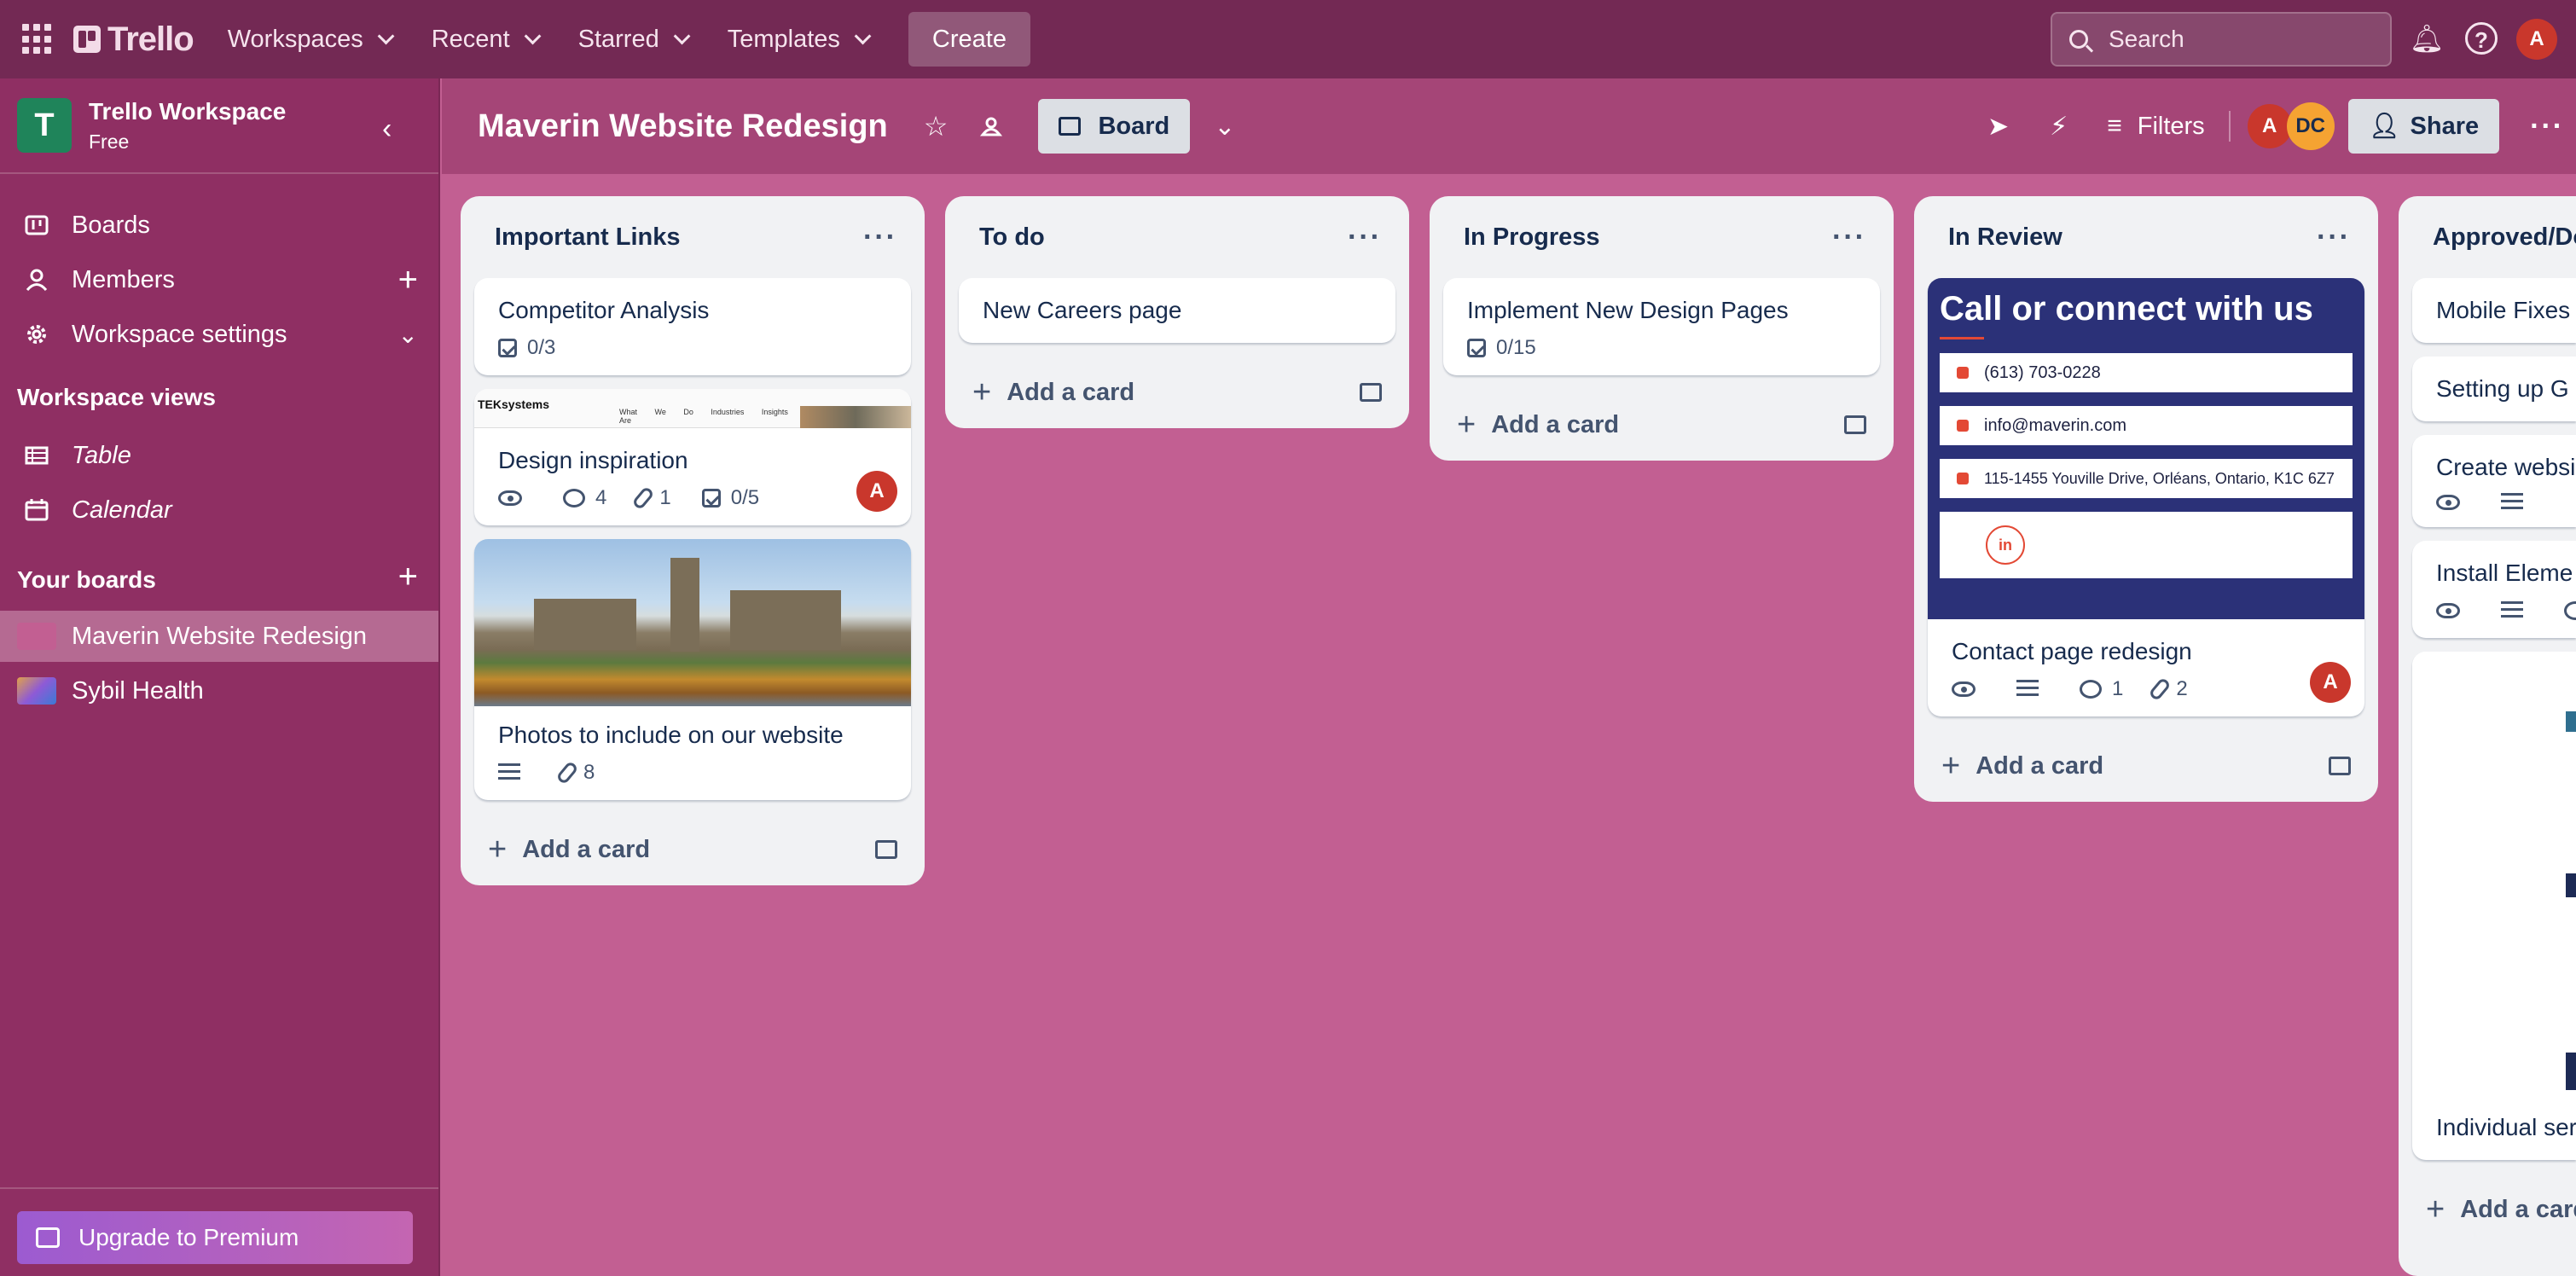 The image size is (2576, 1276). I want to click on card-competitor-analysis: Competitor Analysis 0/3, so click(692, 326).